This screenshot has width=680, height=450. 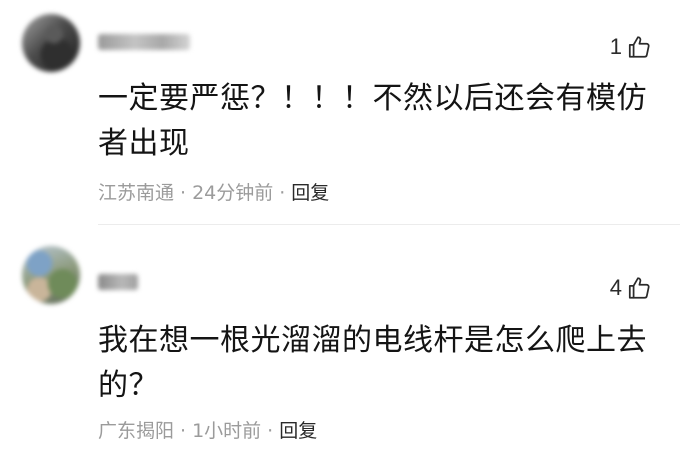 I want to click on comment-meta: 江苏南通 · 24分钟前 · 回复, so click(x=213, y=193).